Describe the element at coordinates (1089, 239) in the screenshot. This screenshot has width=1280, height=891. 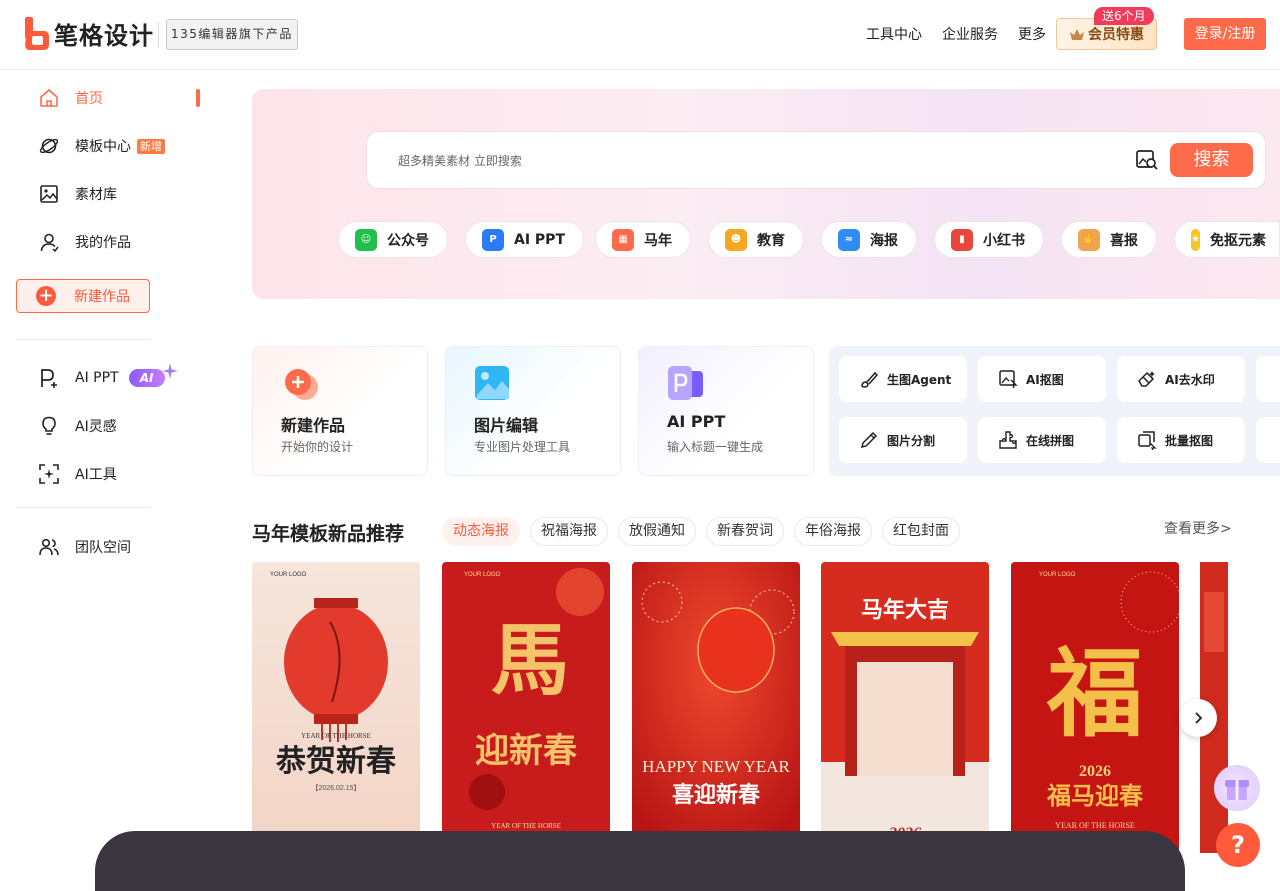
I see `thumbs-up-icon: ✋` at that location.